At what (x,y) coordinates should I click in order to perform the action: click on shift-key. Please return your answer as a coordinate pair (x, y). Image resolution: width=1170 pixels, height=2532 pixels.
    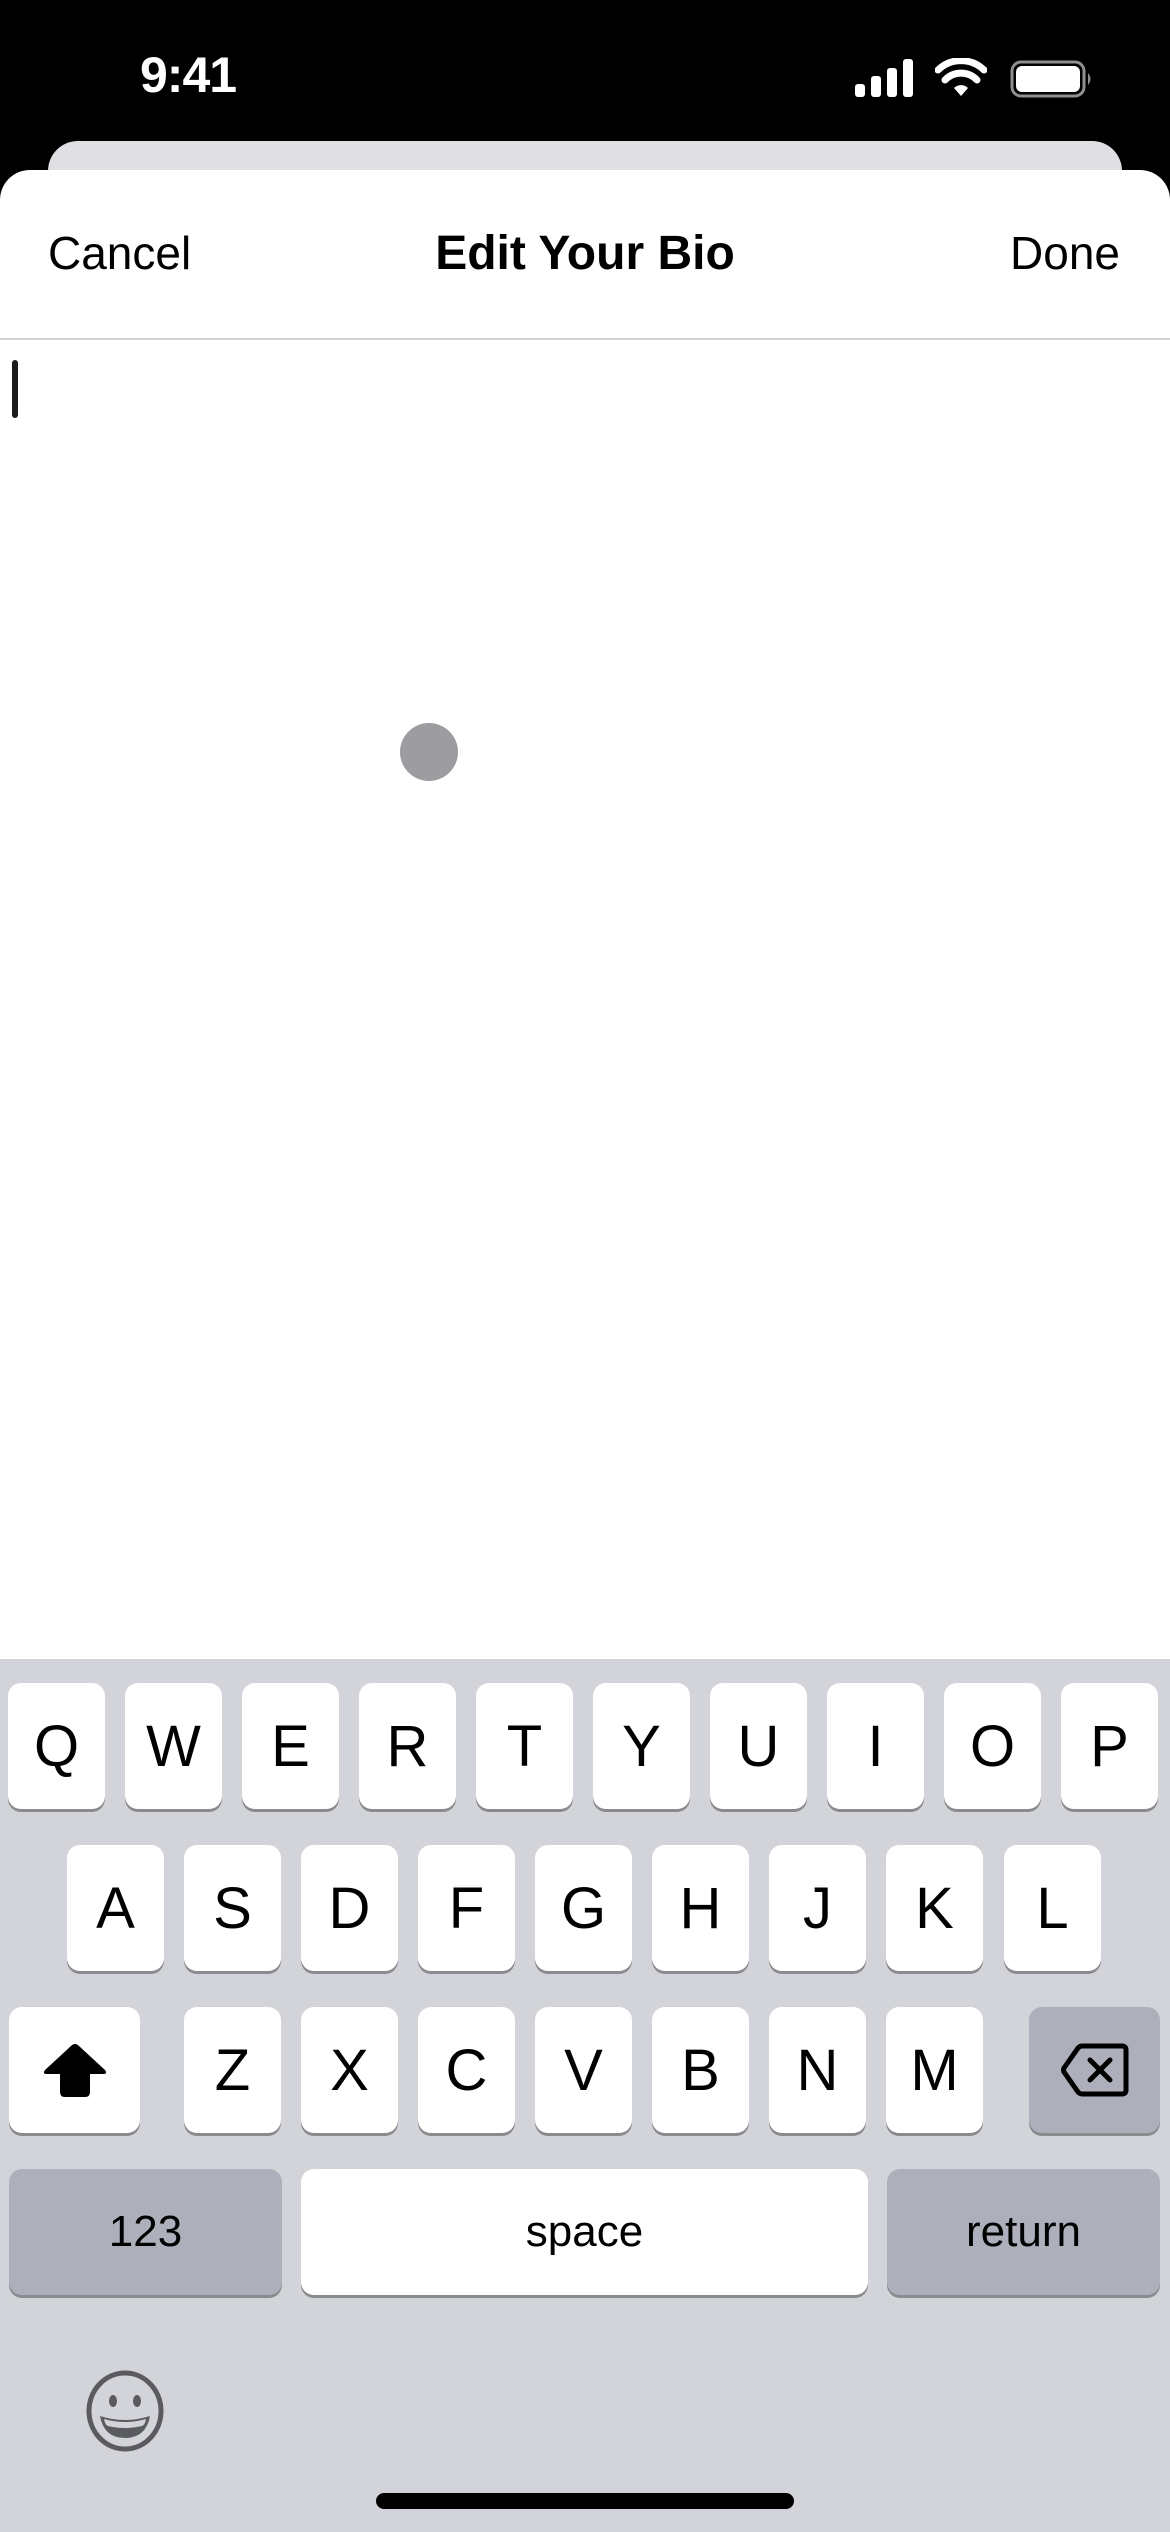
    Looking at the image, I should click on (74, 2070).